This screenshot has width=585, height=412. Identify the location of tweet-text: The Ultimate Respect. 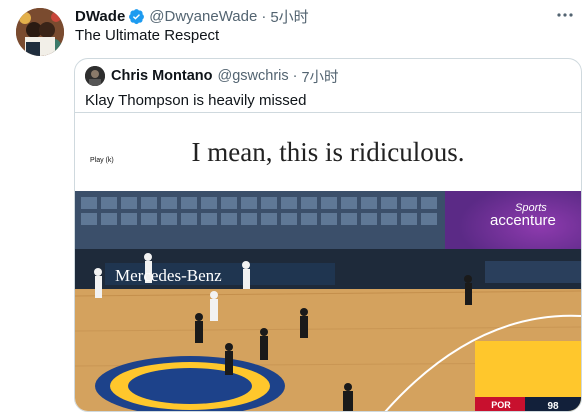
(147, 35).